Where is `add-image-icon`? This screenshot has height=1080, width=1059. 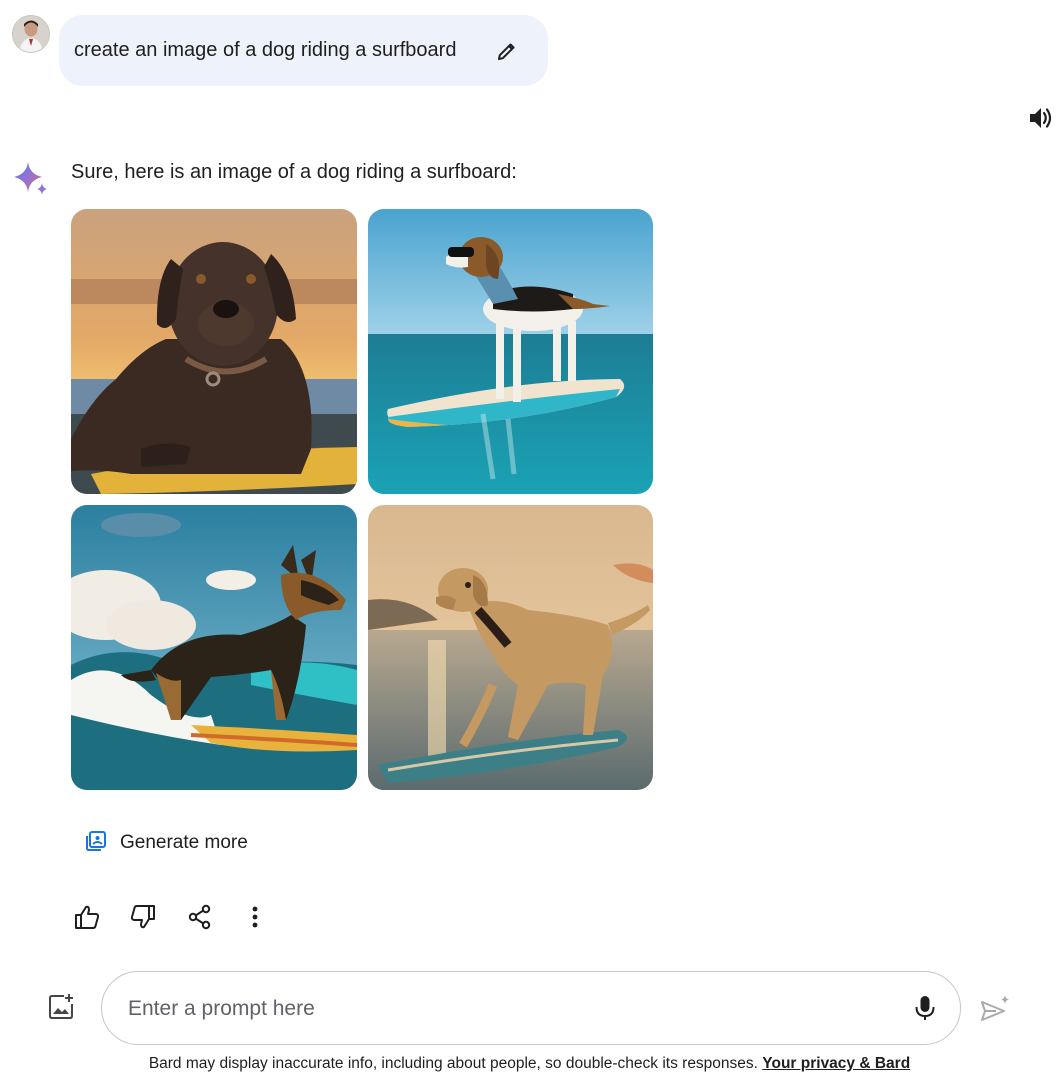 add-image-icon is located at coordinates (61, 1007).